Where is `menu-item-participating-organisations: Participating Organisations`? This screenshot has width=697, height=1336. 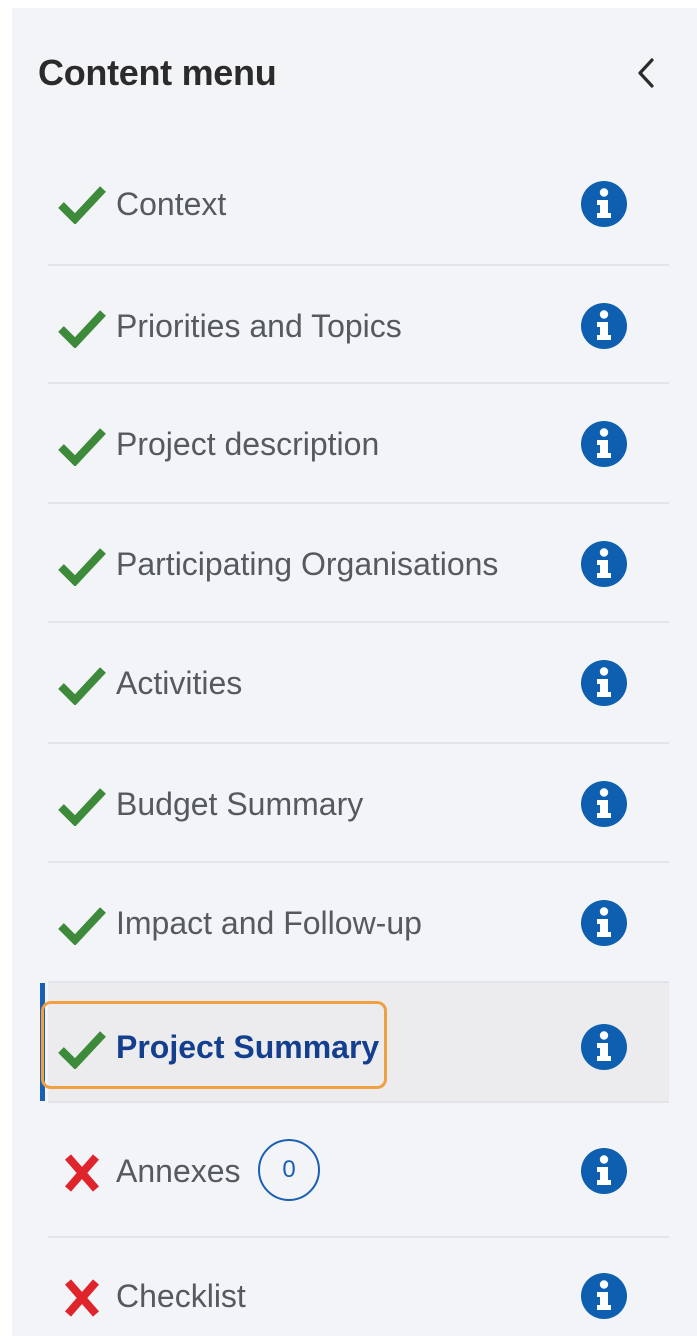
menu-item-participating-organisations: Participating Organisations is located at coordinates (358, 563).